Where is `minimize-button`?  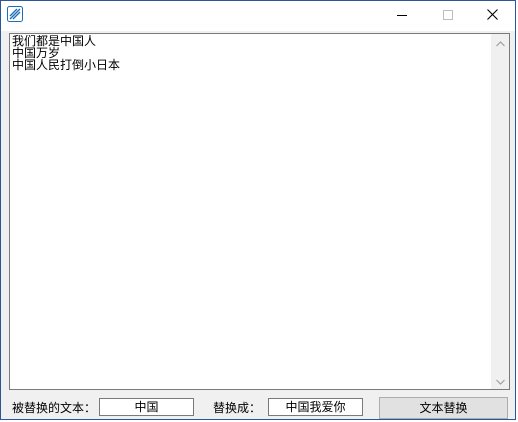
minimize-button is located at coordinates (402, 15).